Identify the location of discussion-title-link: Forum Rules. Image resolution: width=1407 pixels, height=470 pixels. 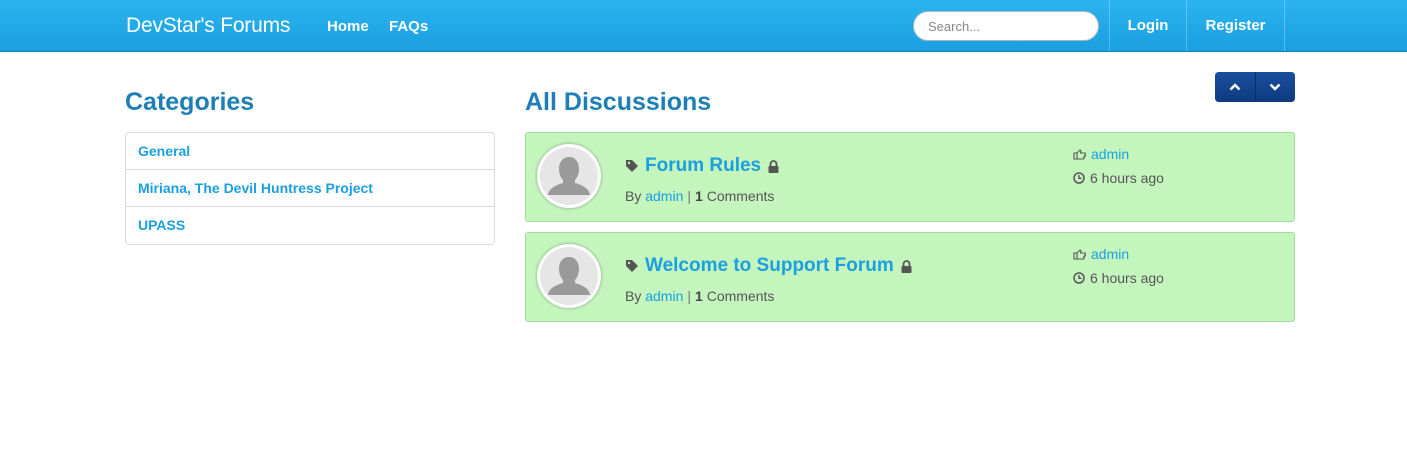
(703, 166).